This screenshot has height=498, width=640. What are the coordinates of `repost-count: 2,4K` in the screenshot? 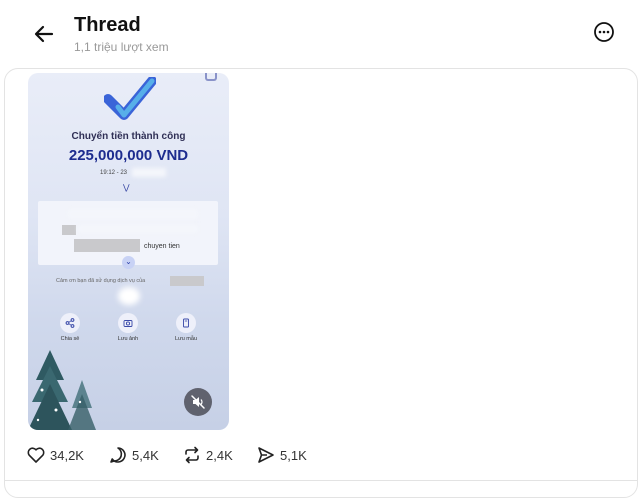 It's located at (219, 455).